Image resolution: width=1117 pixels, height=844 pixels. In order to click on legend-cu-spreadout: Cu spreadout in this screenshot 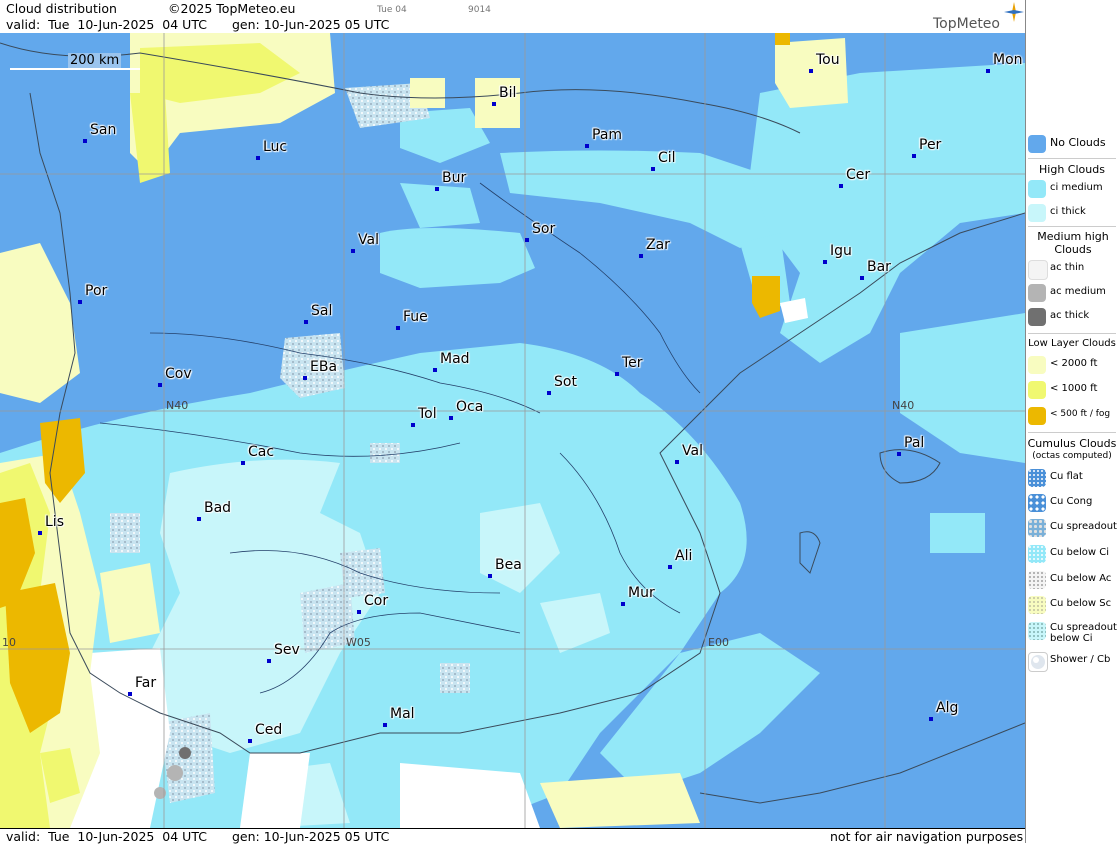, I will do `click(1071, 528)`.